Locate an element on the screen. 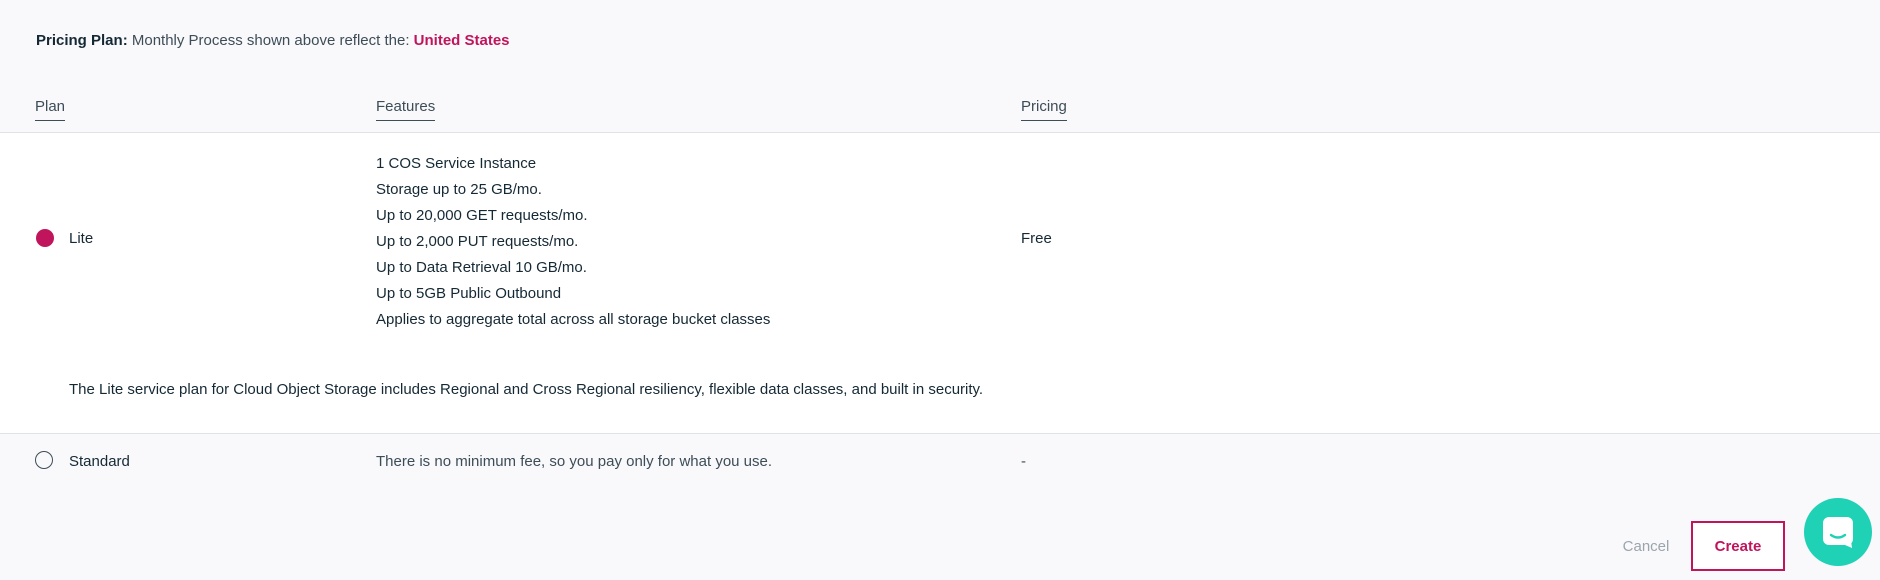 The image size is (1880, 580). pricing-plan-text: Monthly Process shown above reflect the: is located at coordinates (270, 40).